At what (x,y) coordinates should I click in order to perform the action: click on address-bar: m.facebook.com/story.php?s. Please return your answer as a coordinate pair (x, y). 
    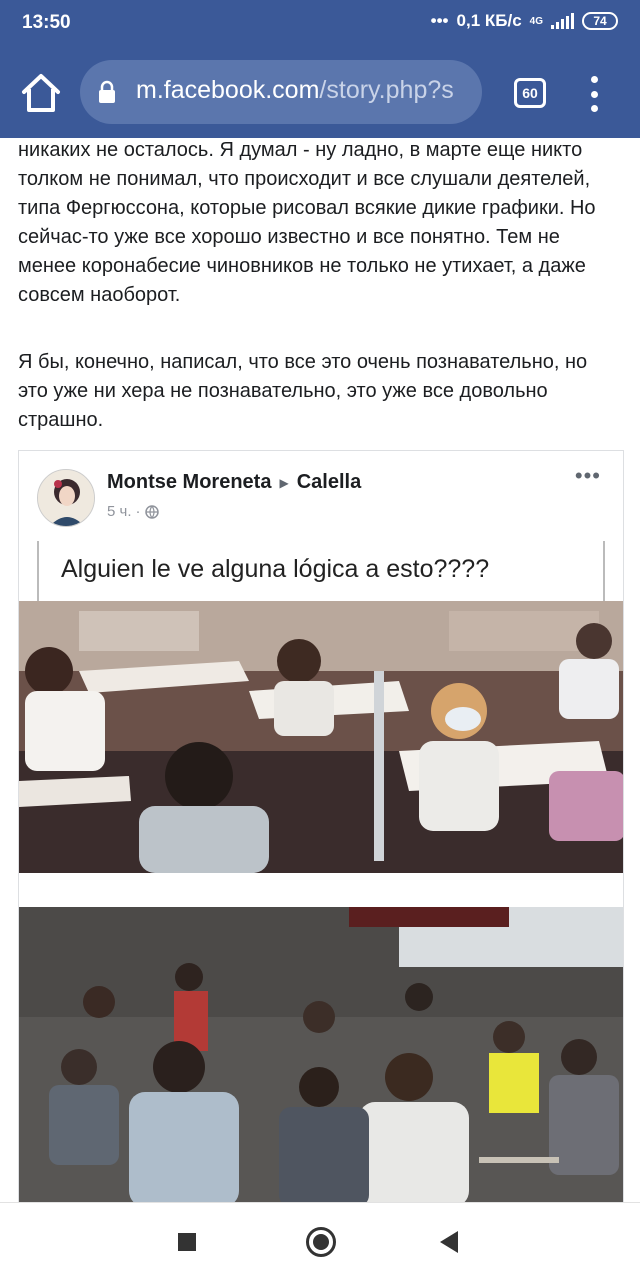
    Looking at the image, I should click on (281, 92).